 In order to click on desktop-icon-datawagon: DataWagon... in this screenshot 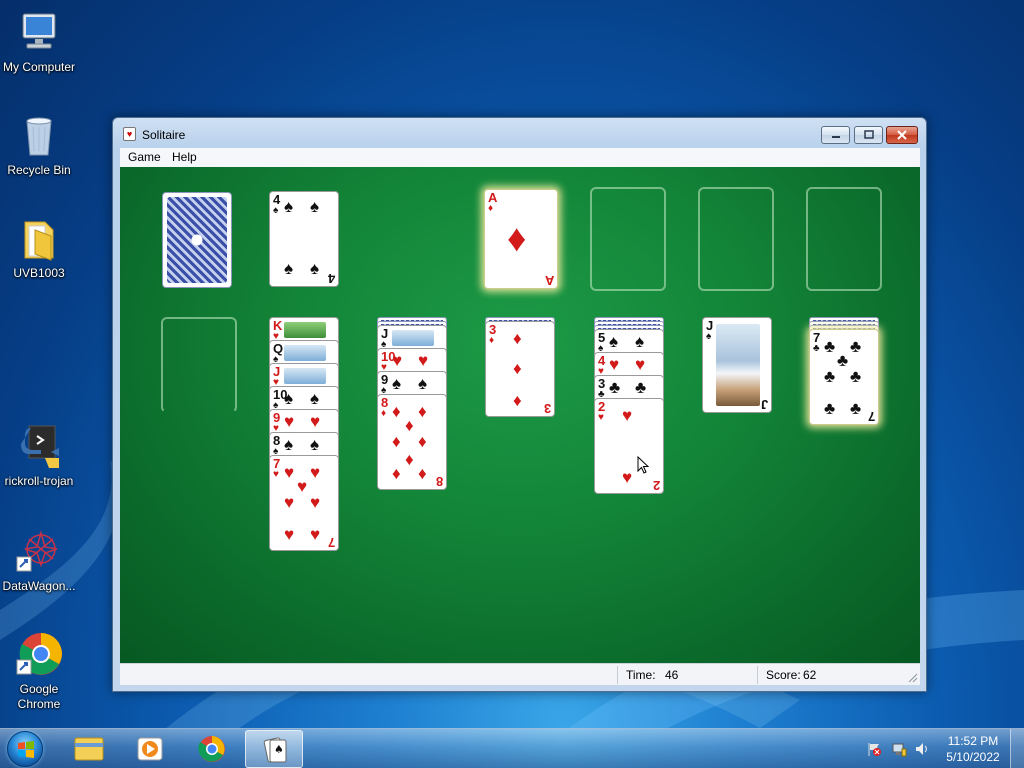, I will do `click(39, 560)`.